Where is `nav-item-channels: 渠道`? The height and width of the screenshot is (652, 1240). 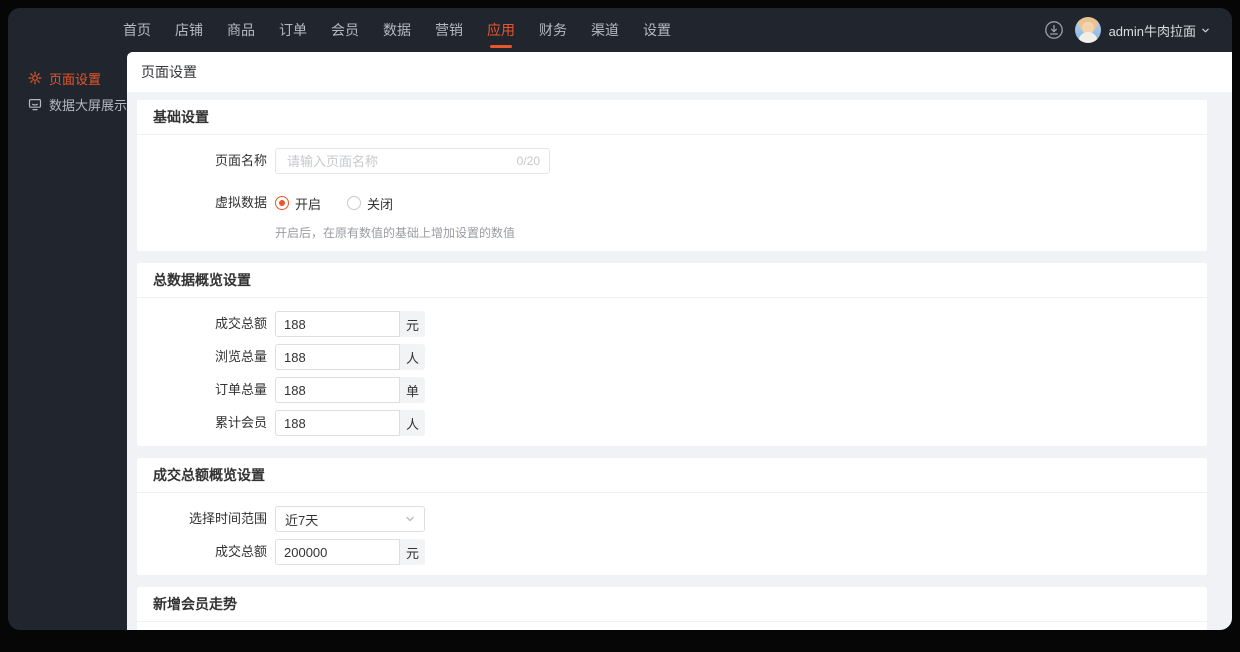
nav-item-channels: 渠道 is located at coordinates (605, 30).